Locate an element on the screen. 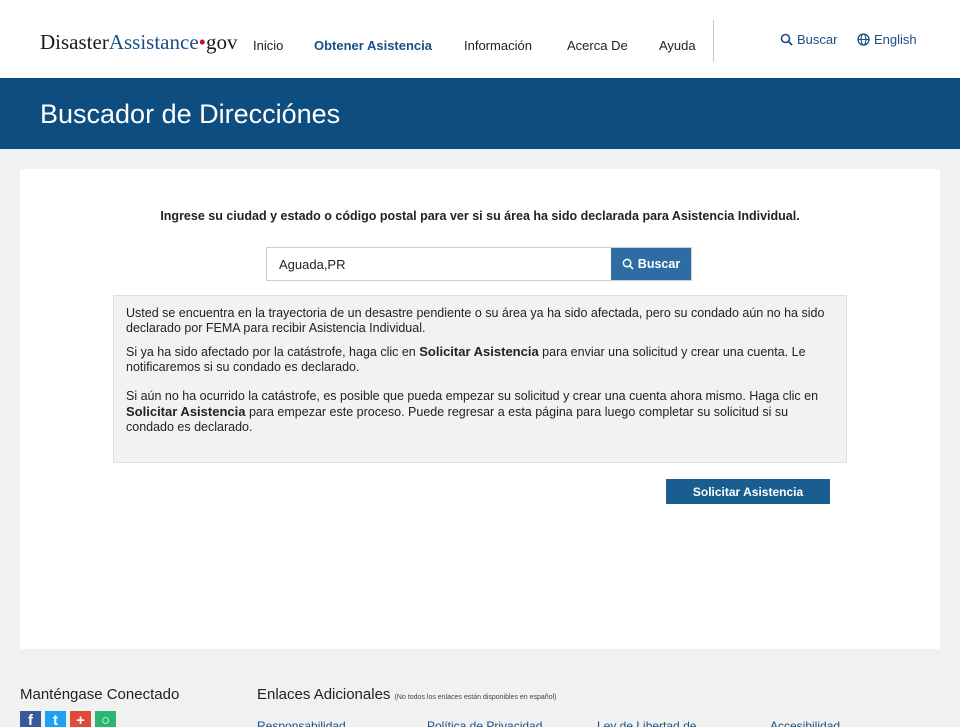 The height and width of the screenshot is (727, 960). footer-link-privacidad: Política de Privacidad is located at coordinates (484, 723).